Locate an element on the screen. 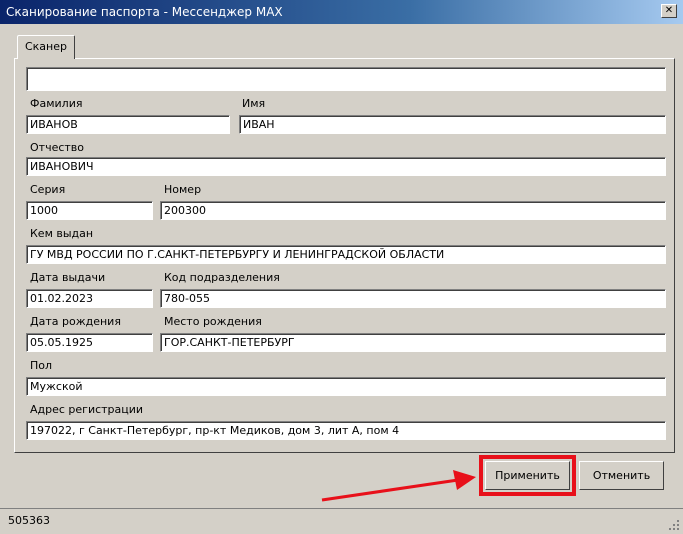  tab-scanner-label: Сканер is located at coordinates (45, 46).